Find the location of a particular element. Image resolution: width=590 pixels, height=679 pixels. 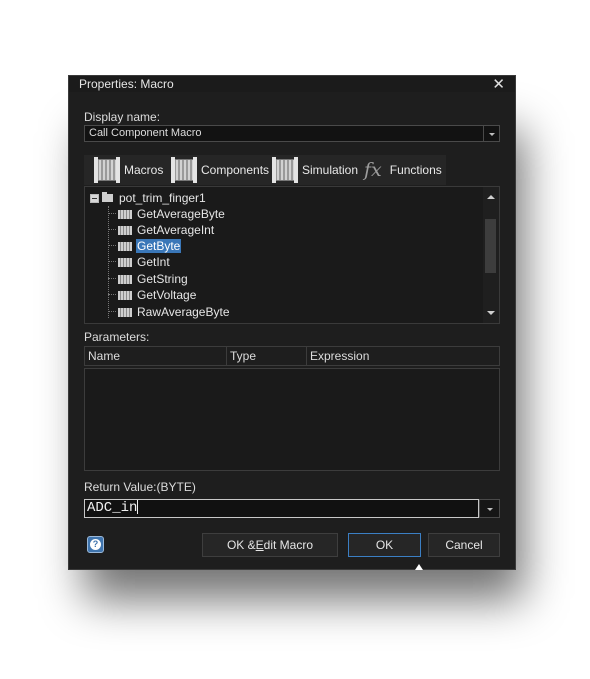

tree-item: GetAverageByte is located at coordinates (167, 214).